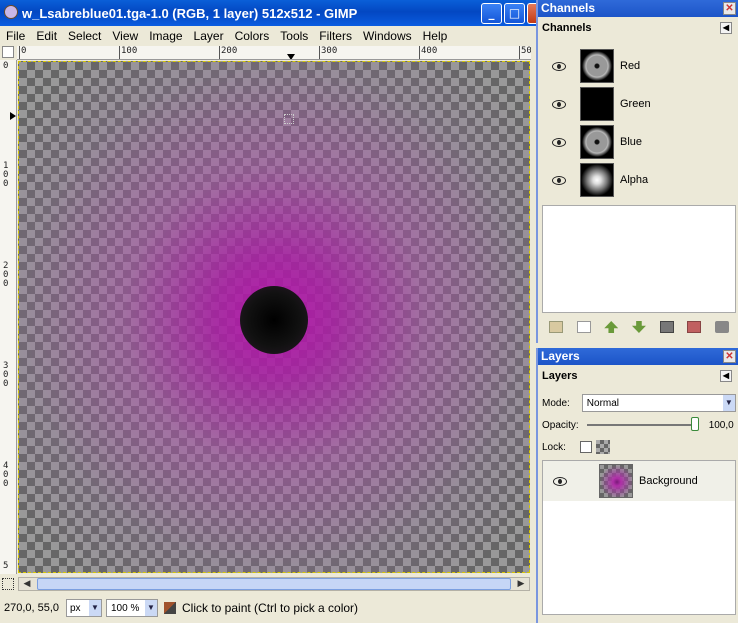 Image resolution: width=738 pixels, height=623 pixels. I want to click on channels-tab-header: Channels ◀, so click(638, 28).